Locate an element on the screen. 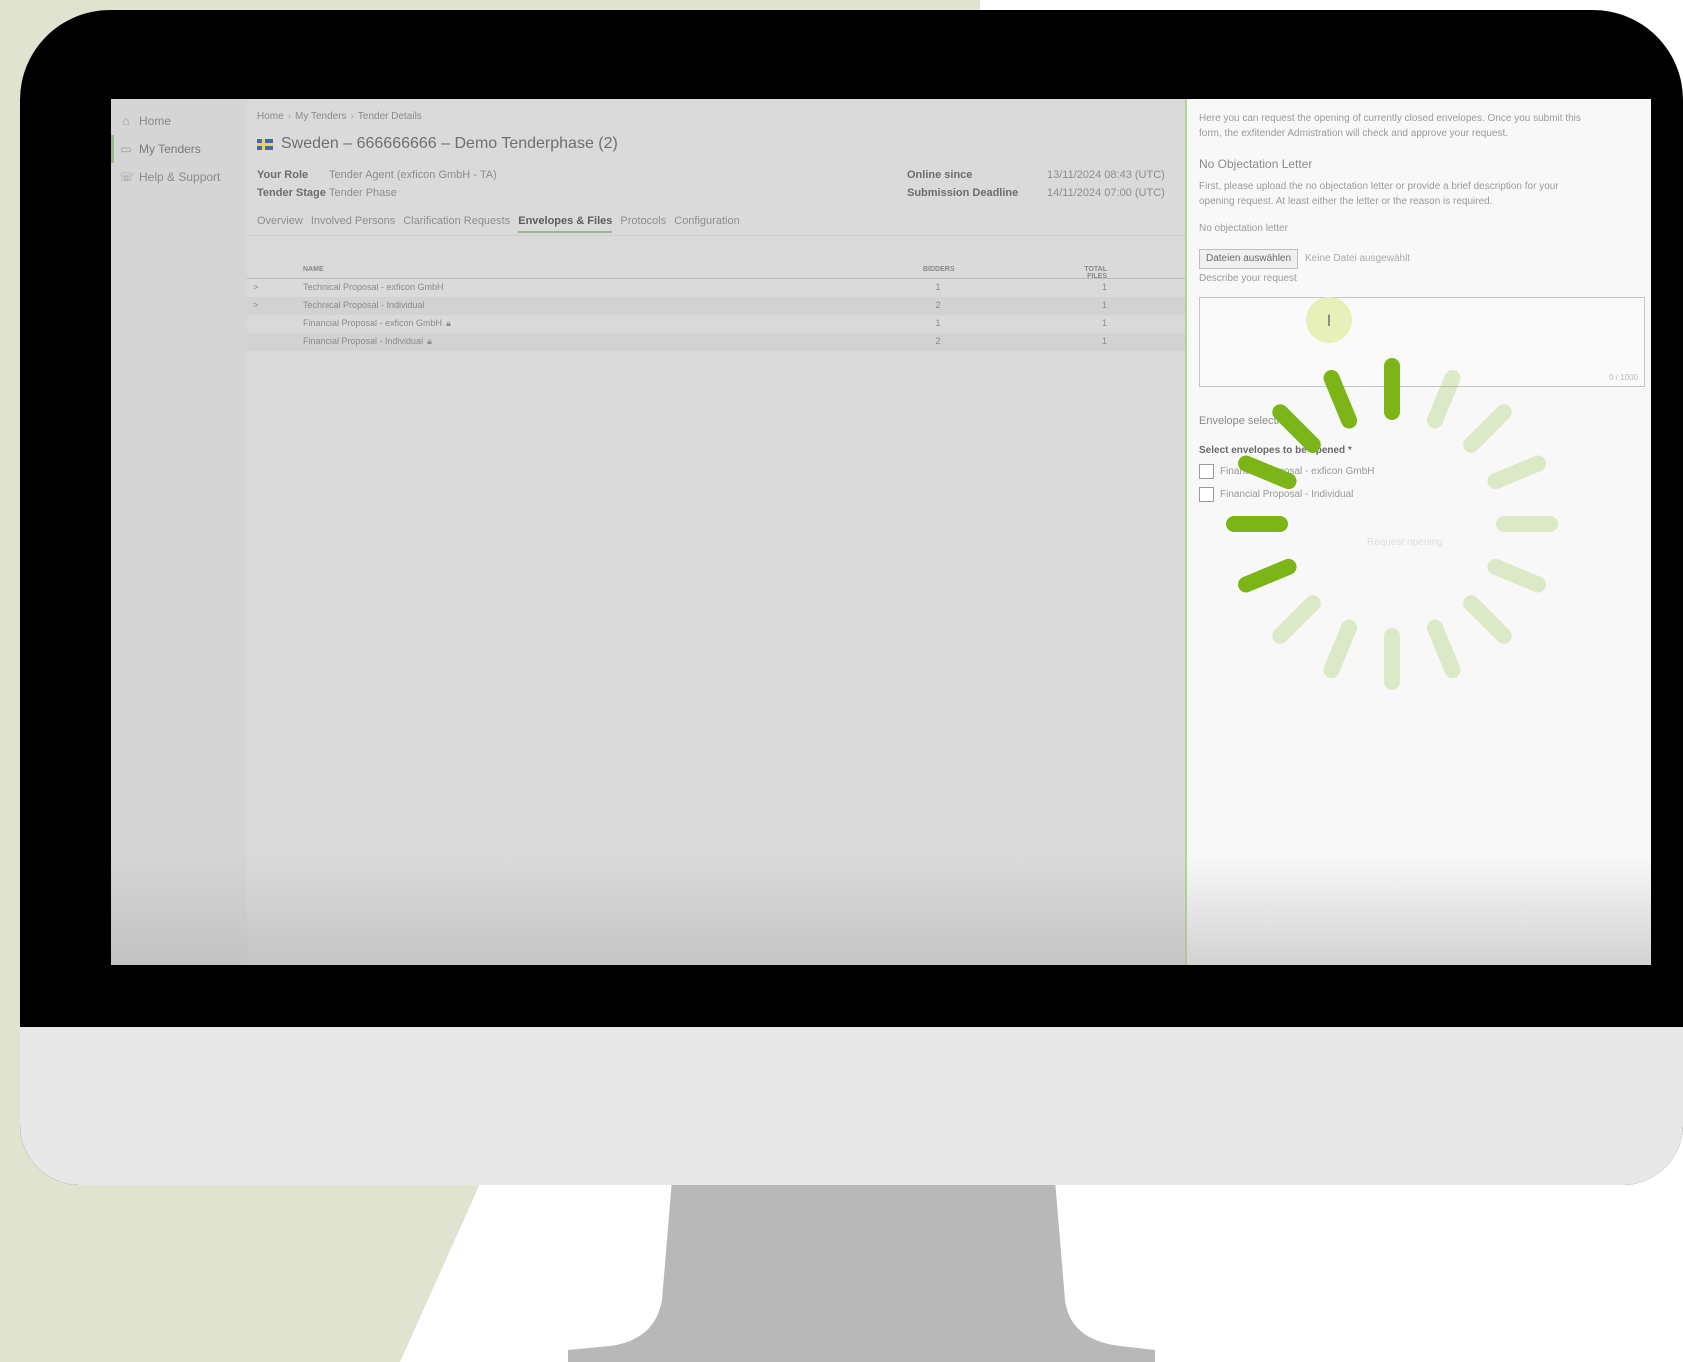  row-name: Technical Proposal - Individual is located at coordinates (364, 305).